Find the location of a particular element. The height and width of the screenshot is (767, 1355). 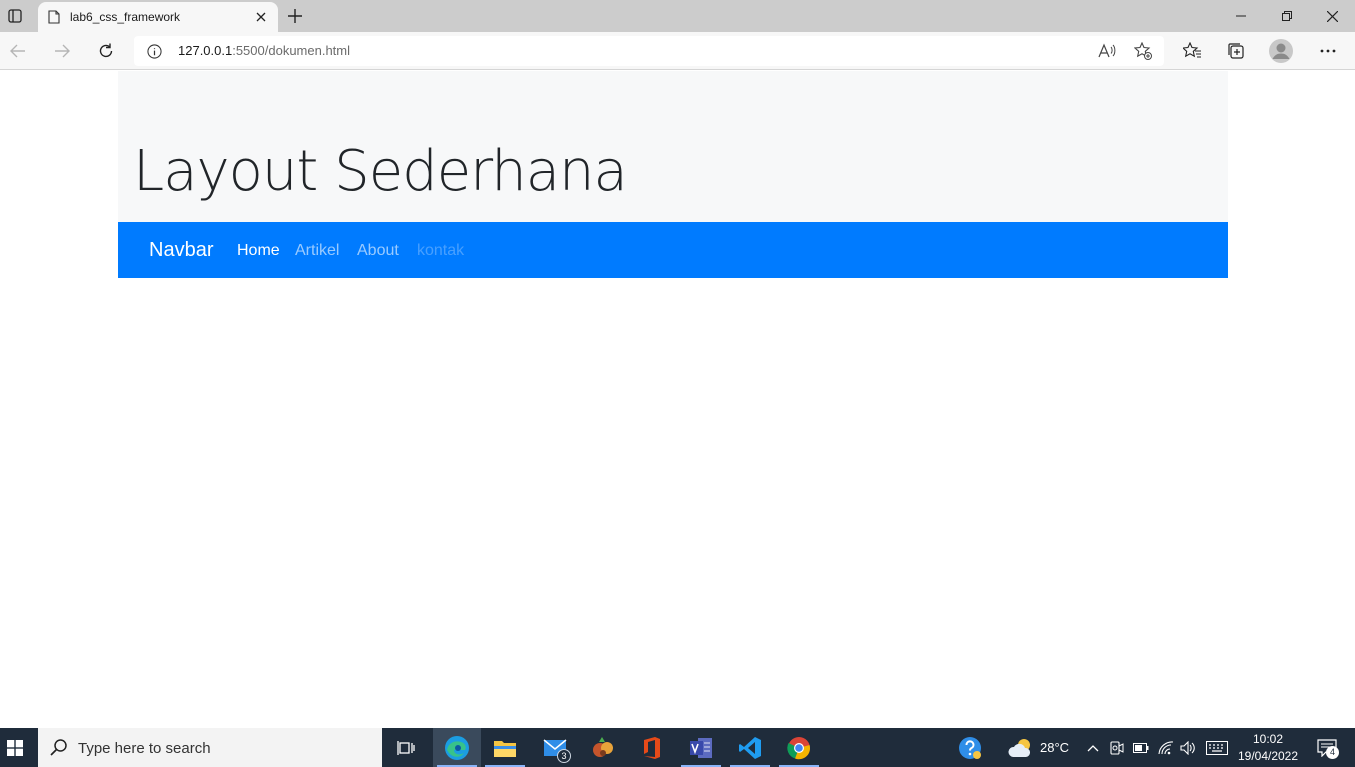

browser-tab: lab6_css_framework is located at coordinates (158, 17).